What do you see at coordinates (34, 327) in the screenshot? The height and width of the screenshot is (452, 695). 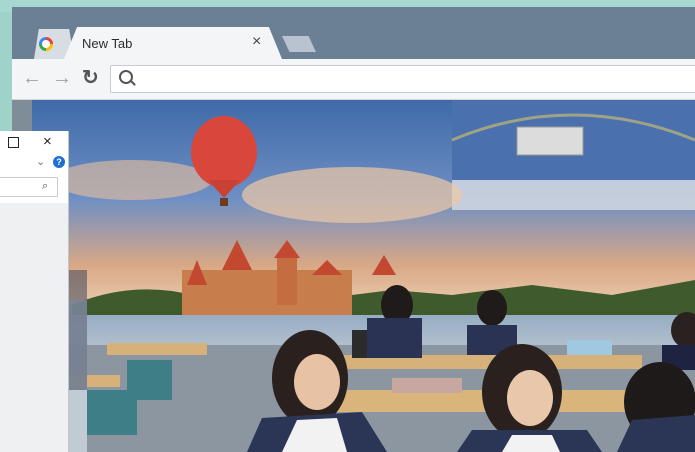 I see `file-pane` at bounding box center [34, 327].